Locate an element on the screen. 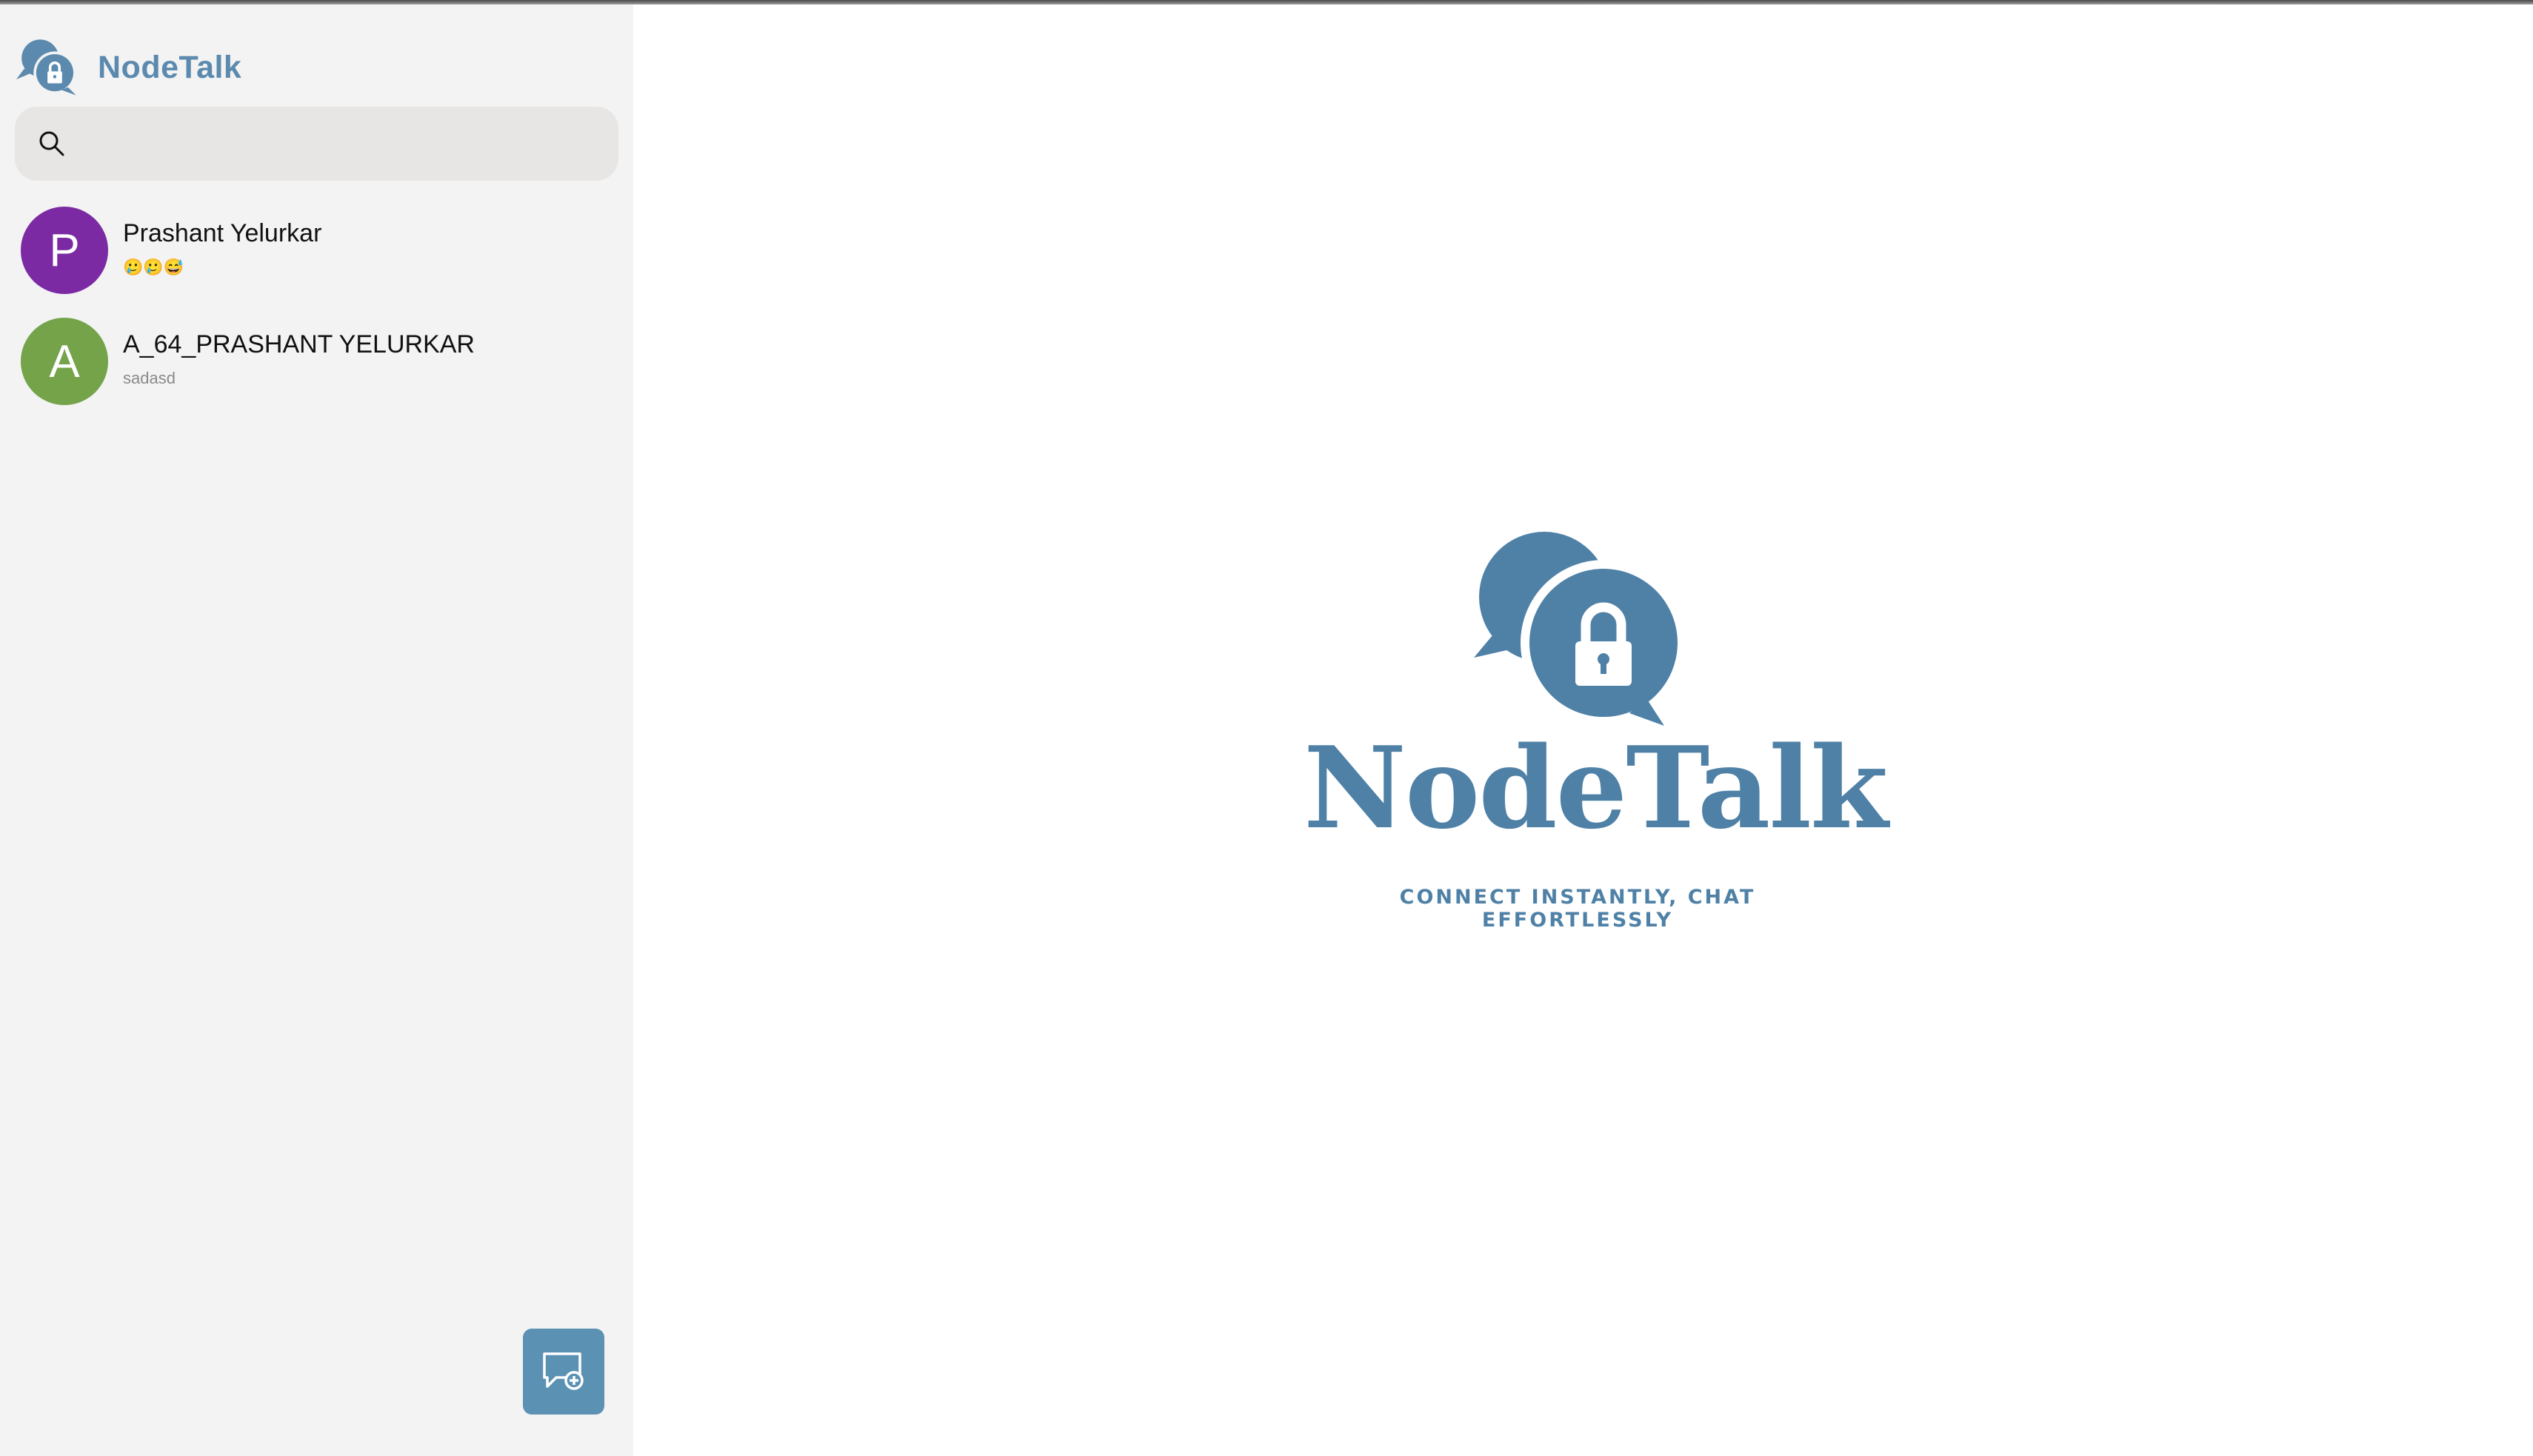  brand: NodeTalk is located at coordinates (128, 67).